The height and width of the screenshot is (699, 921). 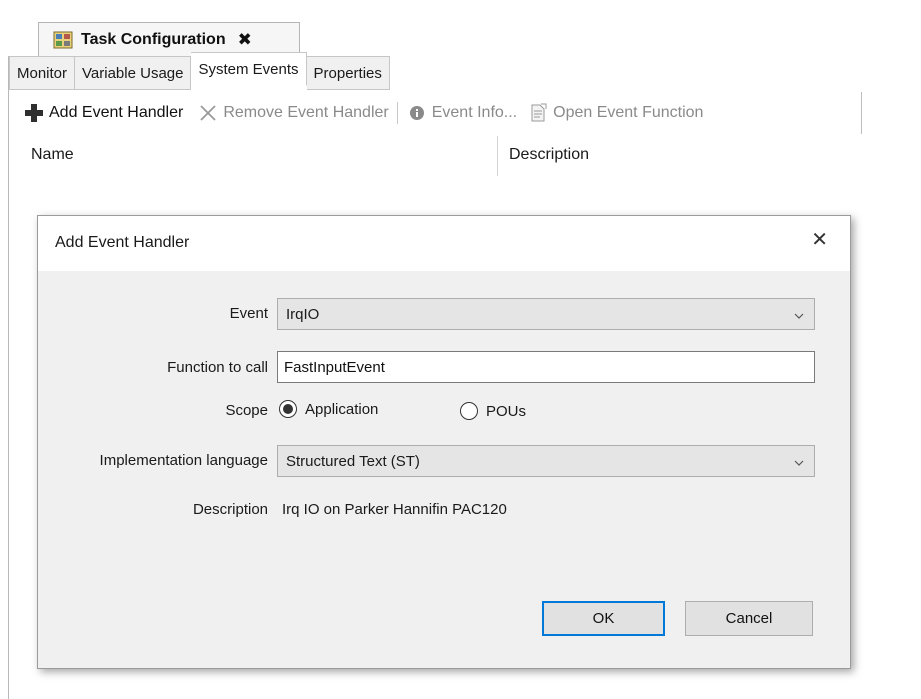 I want to click on close-icon: ✕, so click(x=819, y=240).